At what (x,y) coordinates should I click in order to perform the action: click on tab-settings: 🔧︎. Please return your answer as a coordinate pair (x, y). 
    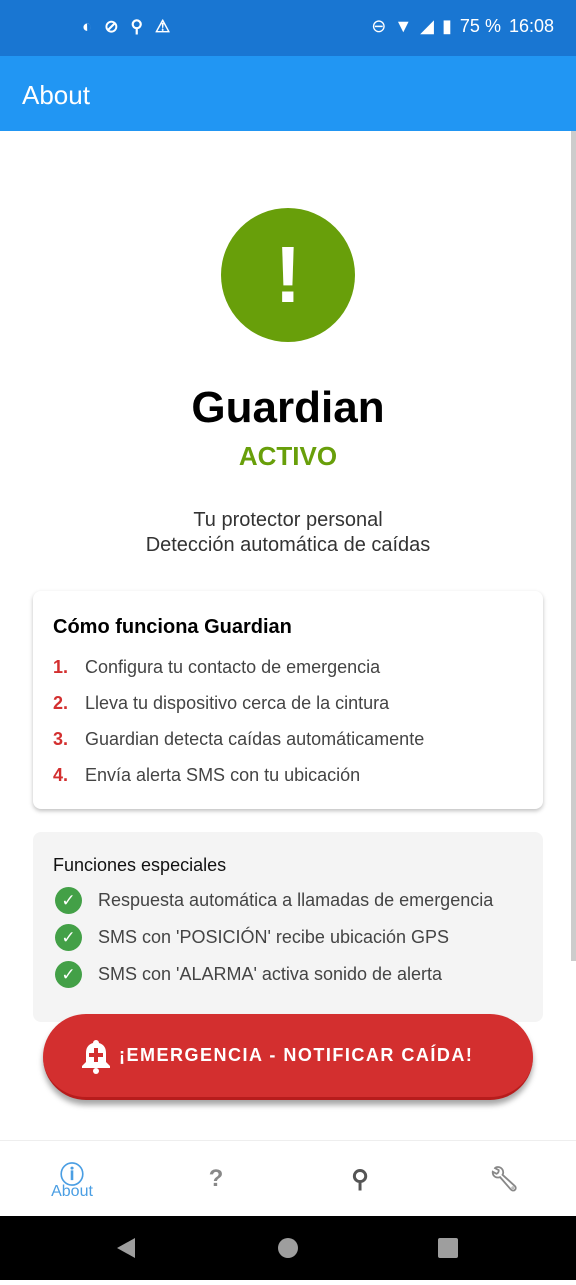
    Looking at the image, I should click on (504, 1178).